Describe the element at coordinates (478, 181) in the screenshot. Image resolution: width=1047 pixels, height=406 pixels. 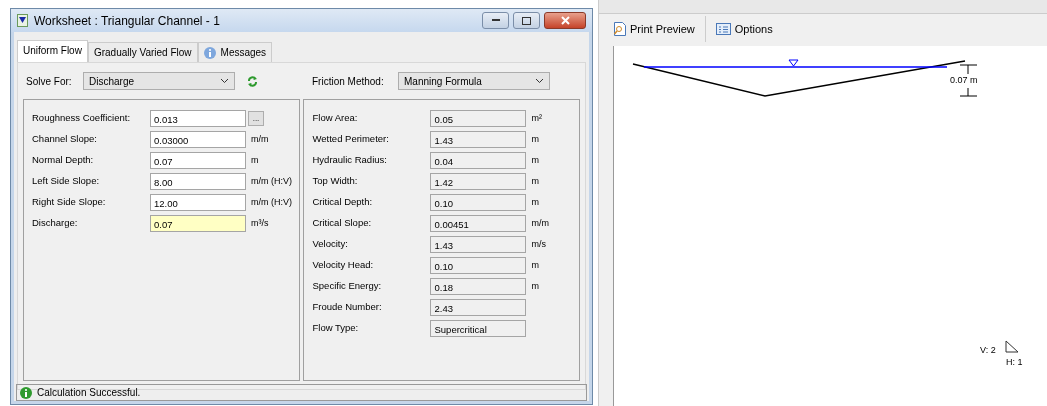
I see `output-field: 1.42` at that location.